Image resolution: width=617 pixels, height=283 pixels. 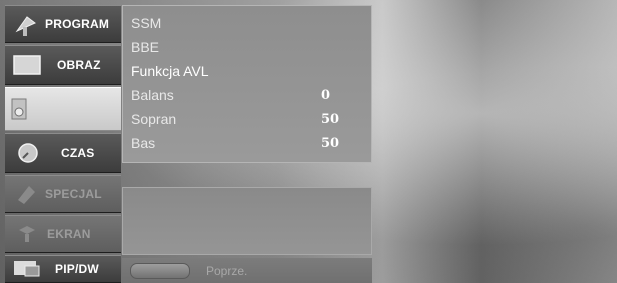 I want to click on menu-item-label: SPECJAL, so click(x=73, y=194).